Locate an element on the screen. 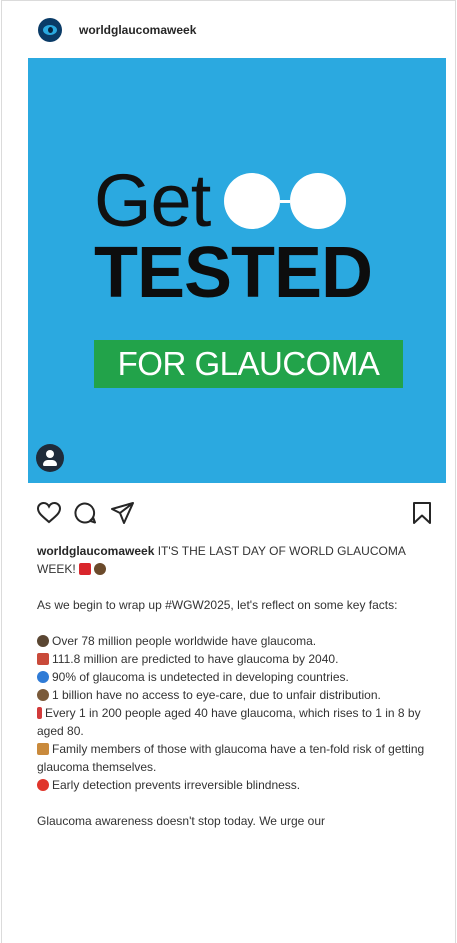 This screenshot has height=943, width=457. family-emoji-icon is located at coordinates (43, 749).